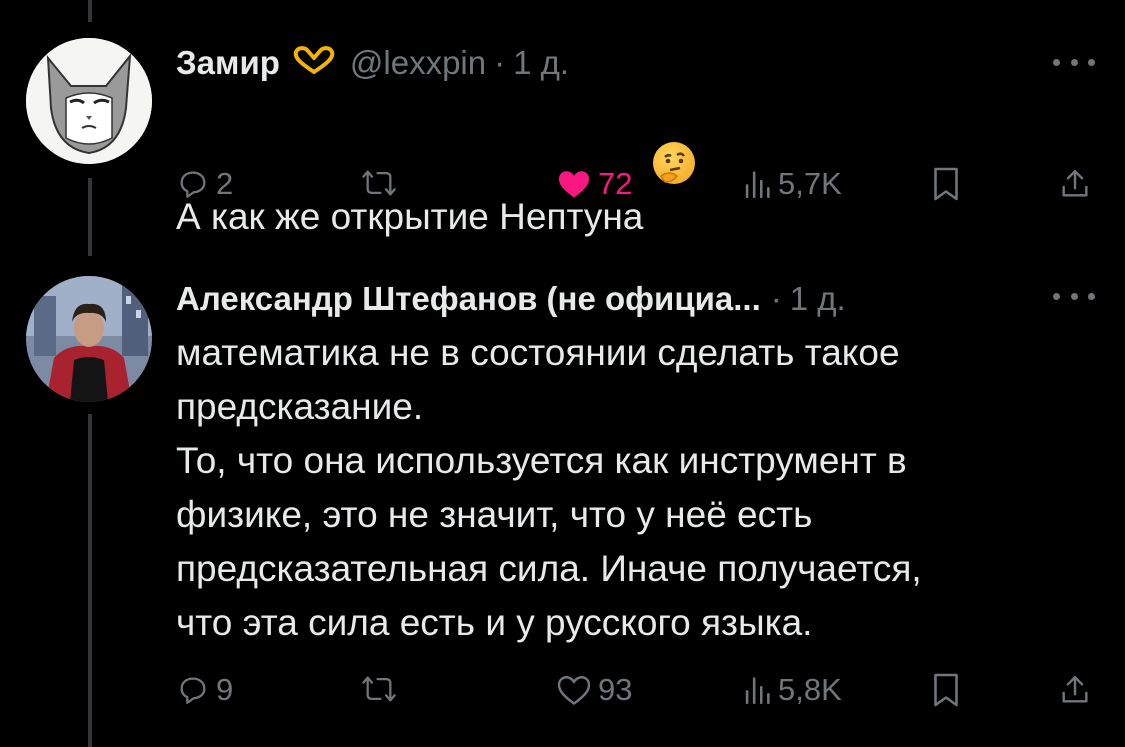 The height and width of the screenshot is (747, 1125). I want to click on cat-avatar-icon, so click(89, 101).